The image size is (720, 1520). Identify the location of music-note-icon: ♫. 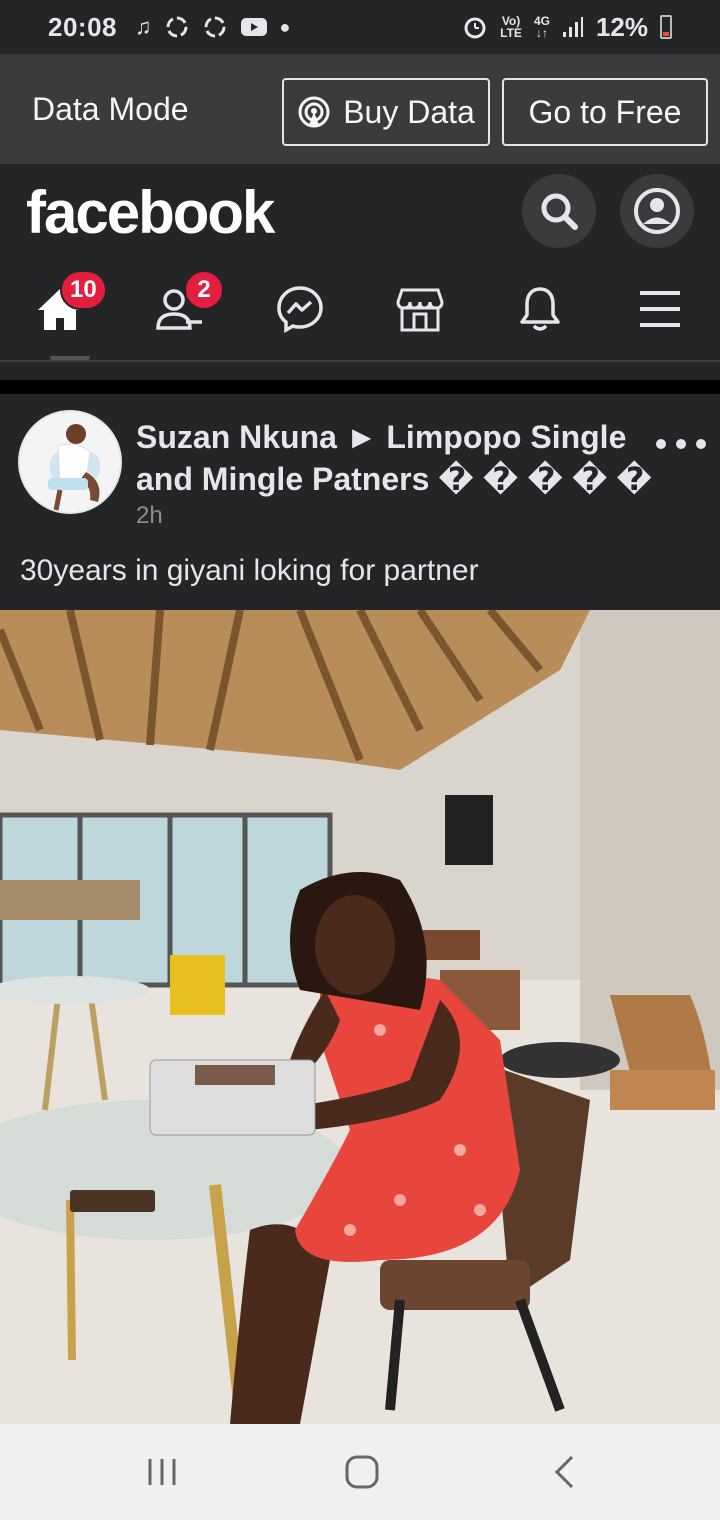
(143, 26).